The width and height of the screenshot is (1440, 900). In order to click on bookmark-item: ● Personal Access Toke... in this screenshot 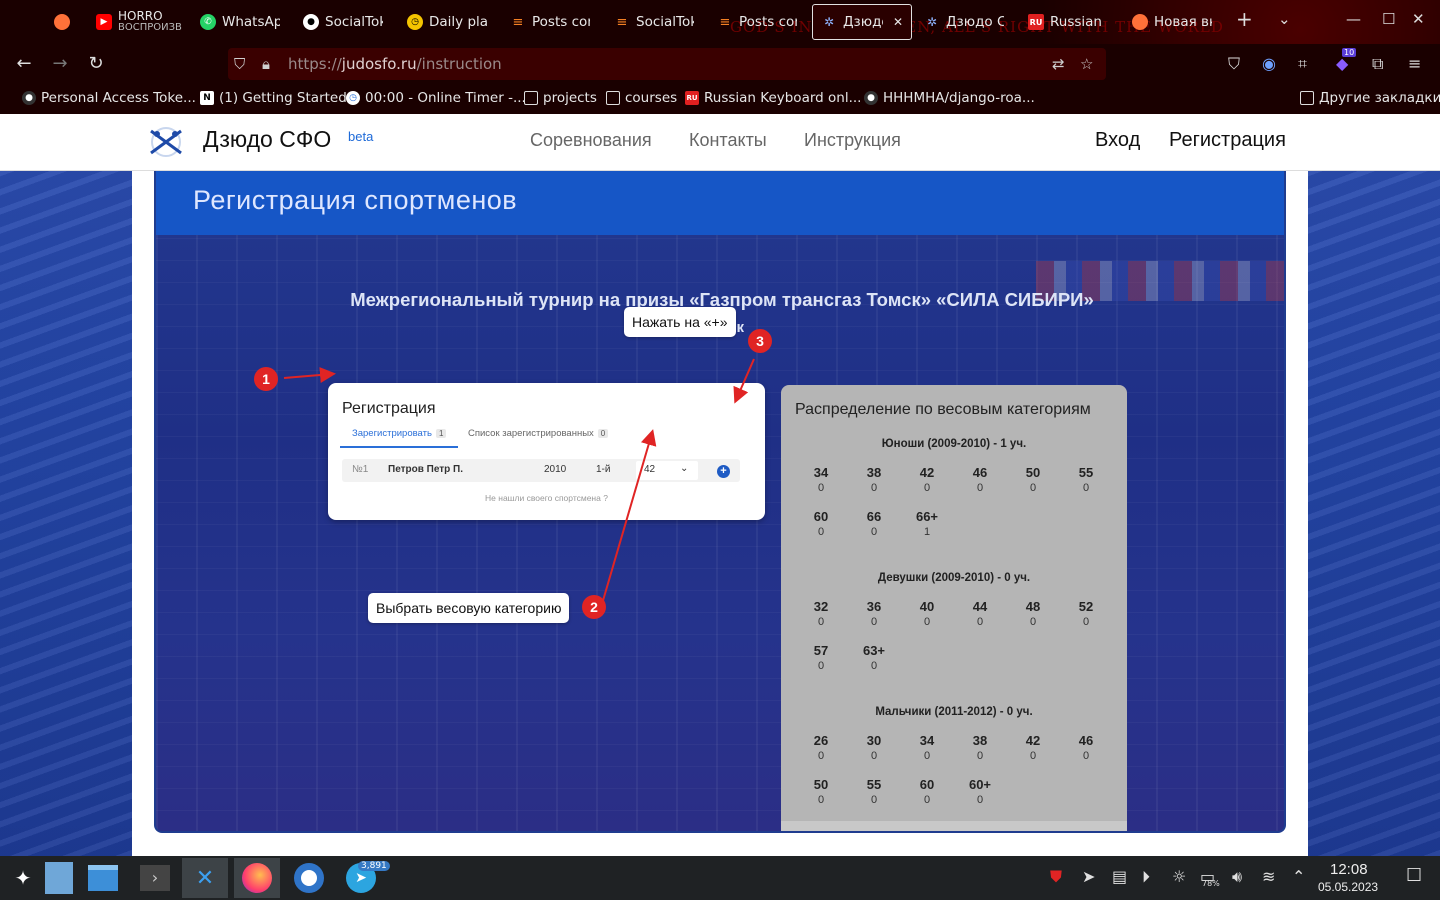, I will do `click(109, 98)`.